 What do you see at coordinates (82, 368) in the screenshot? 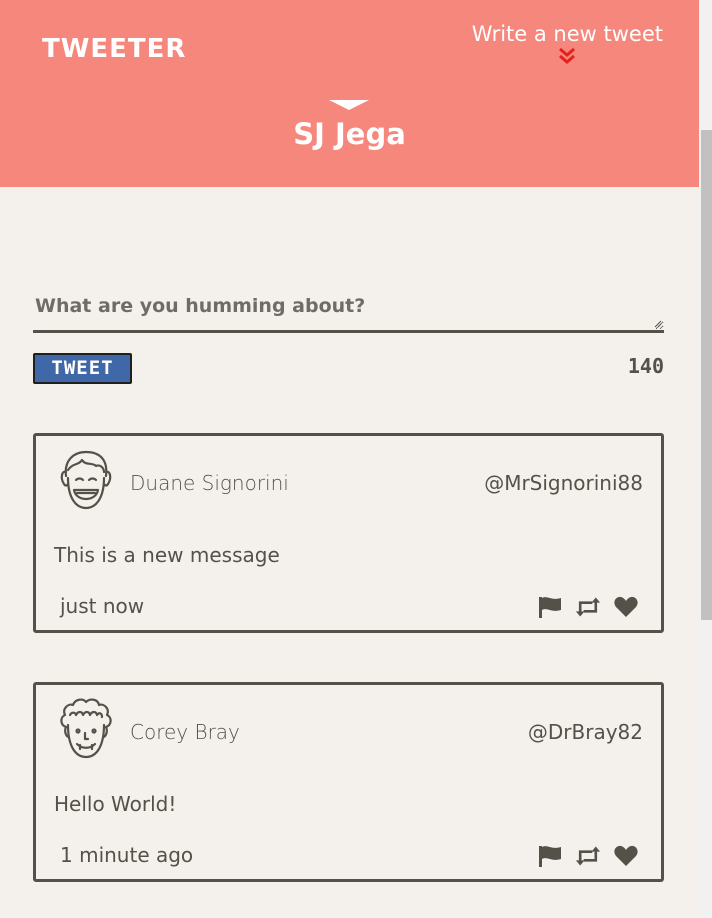
I see `tweet-submit-button: TWEET` at bounding box center [82, 368].